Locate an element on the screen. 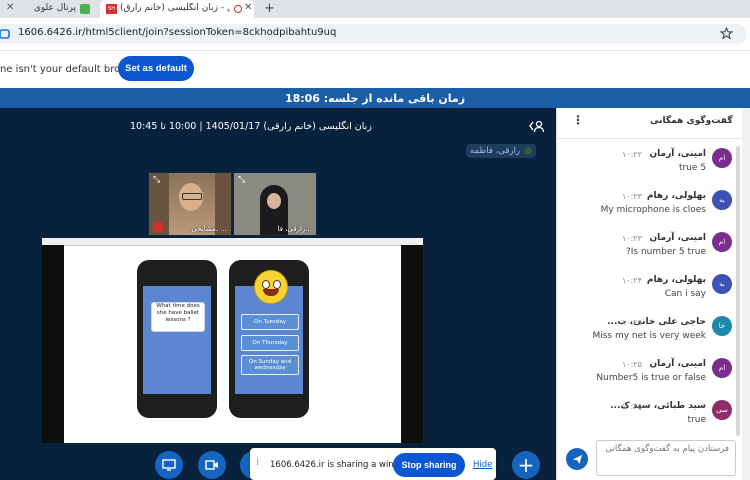 This screenshot has height=480, width=750. chat-message: به بهلولی، رهام ۱۰:۲۴ Can i say is located at coordinates (649, 292).